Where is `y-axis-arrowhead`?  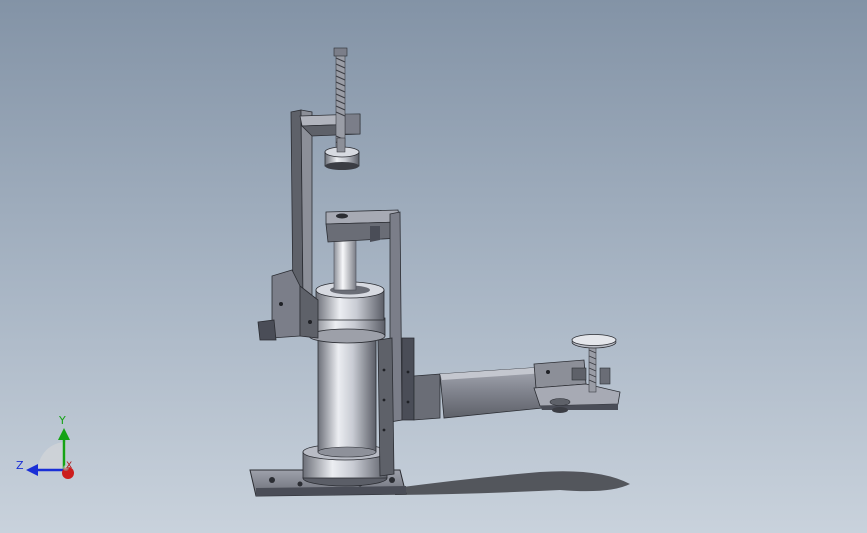
y-axis-arrowhead is located at coordinates (64, 434).